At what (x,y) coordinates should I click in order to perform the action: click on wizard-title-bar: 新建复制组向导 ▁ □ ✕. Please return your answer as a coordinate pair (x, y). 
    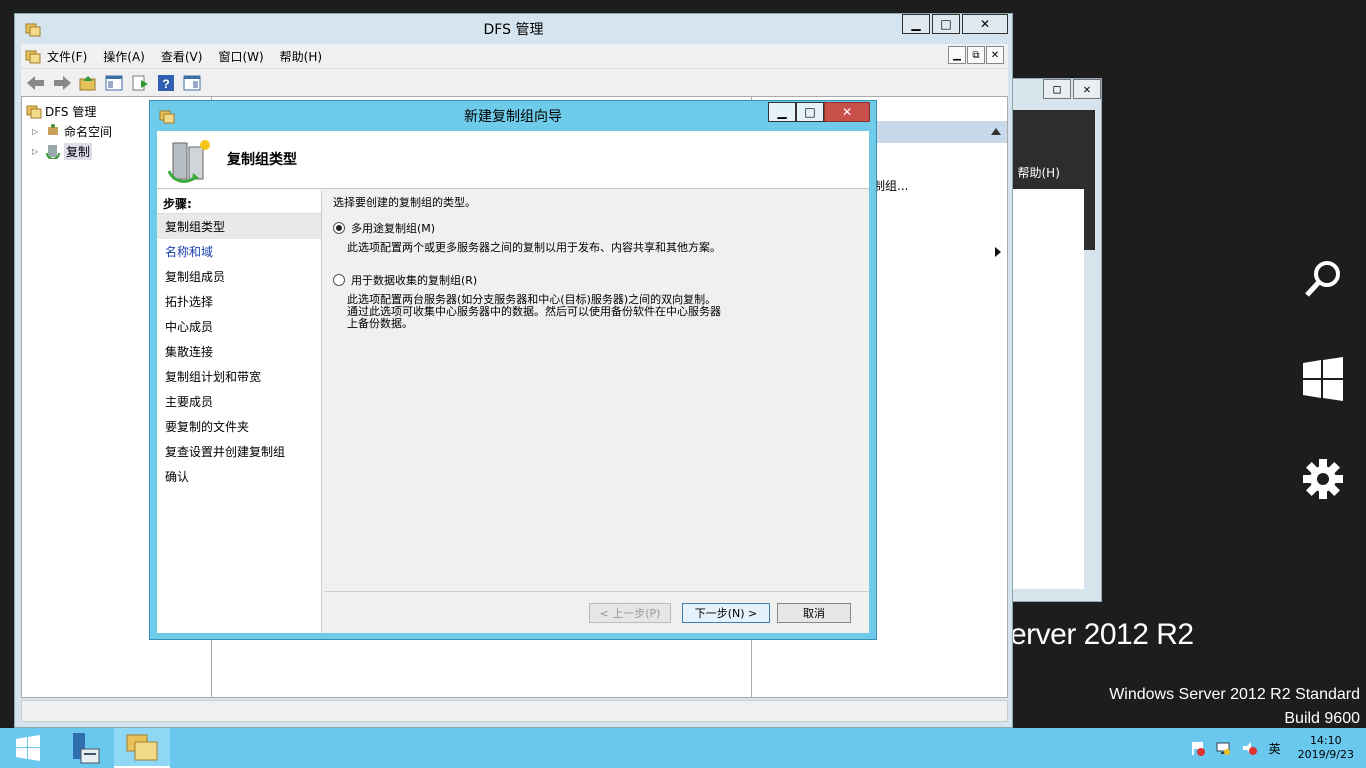
    Looking at the image, I should click on (513, 116).